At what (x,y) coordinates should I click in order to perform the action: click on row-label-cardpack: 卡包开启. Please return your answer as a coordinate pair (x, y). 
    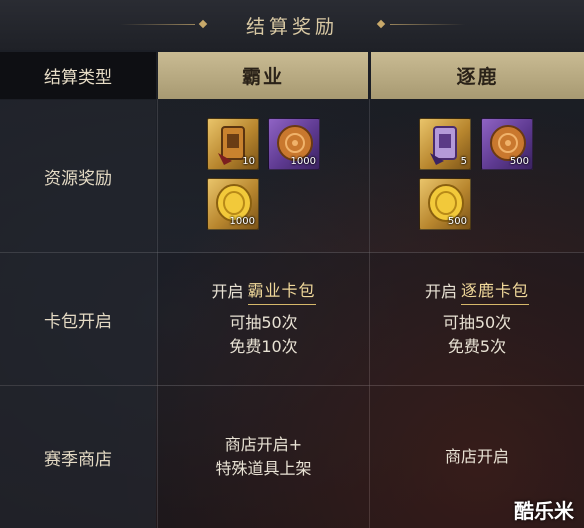
    Looking at the image, I should click on (78, 319).